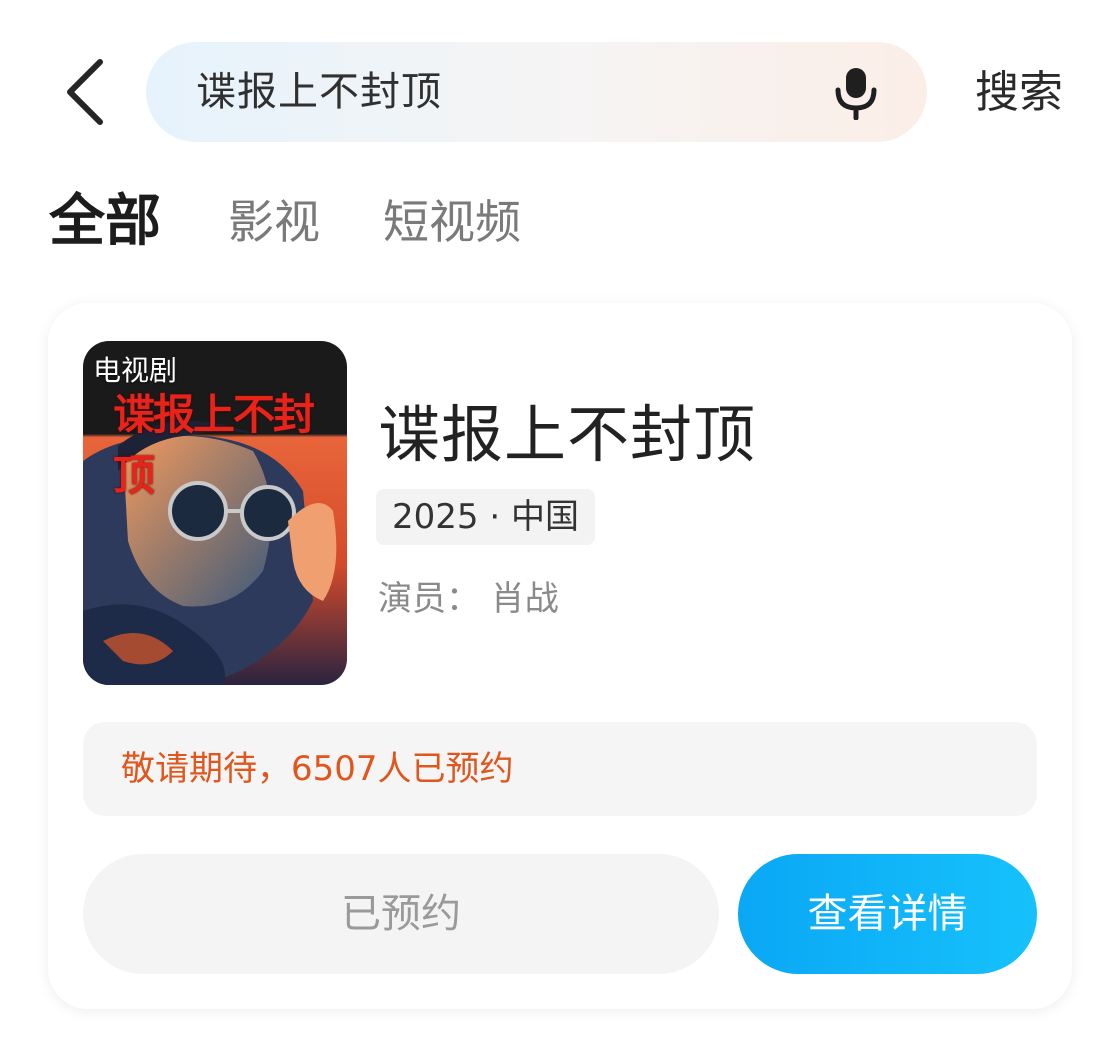 Image resolution: width=1120 pixels, height=1041 pixels. Describe the element at coordinates (452, 222) in the screenshot. I see `tab-short-video: 短视频` at that location.